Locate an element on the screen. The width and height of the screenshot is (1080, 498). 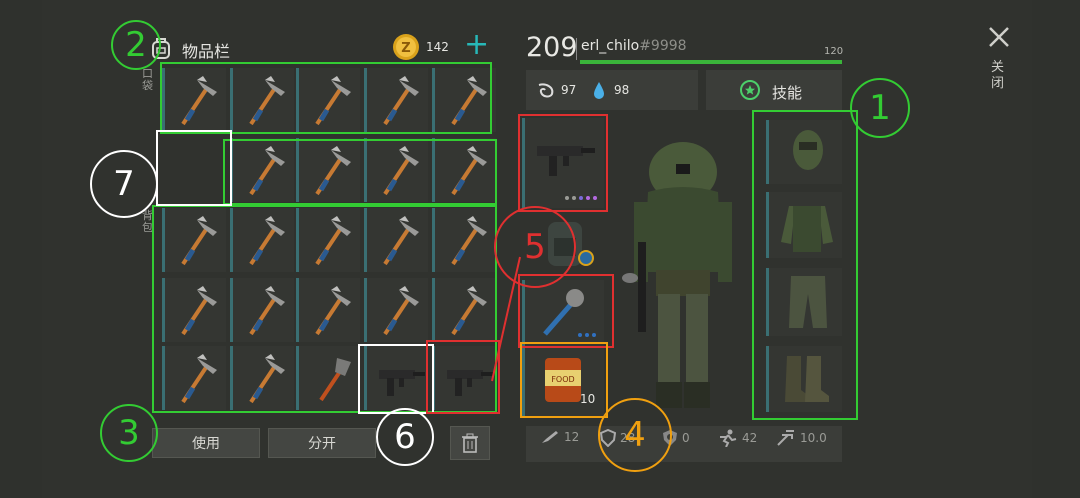
shield-icon is located at coordinates (608, 438).